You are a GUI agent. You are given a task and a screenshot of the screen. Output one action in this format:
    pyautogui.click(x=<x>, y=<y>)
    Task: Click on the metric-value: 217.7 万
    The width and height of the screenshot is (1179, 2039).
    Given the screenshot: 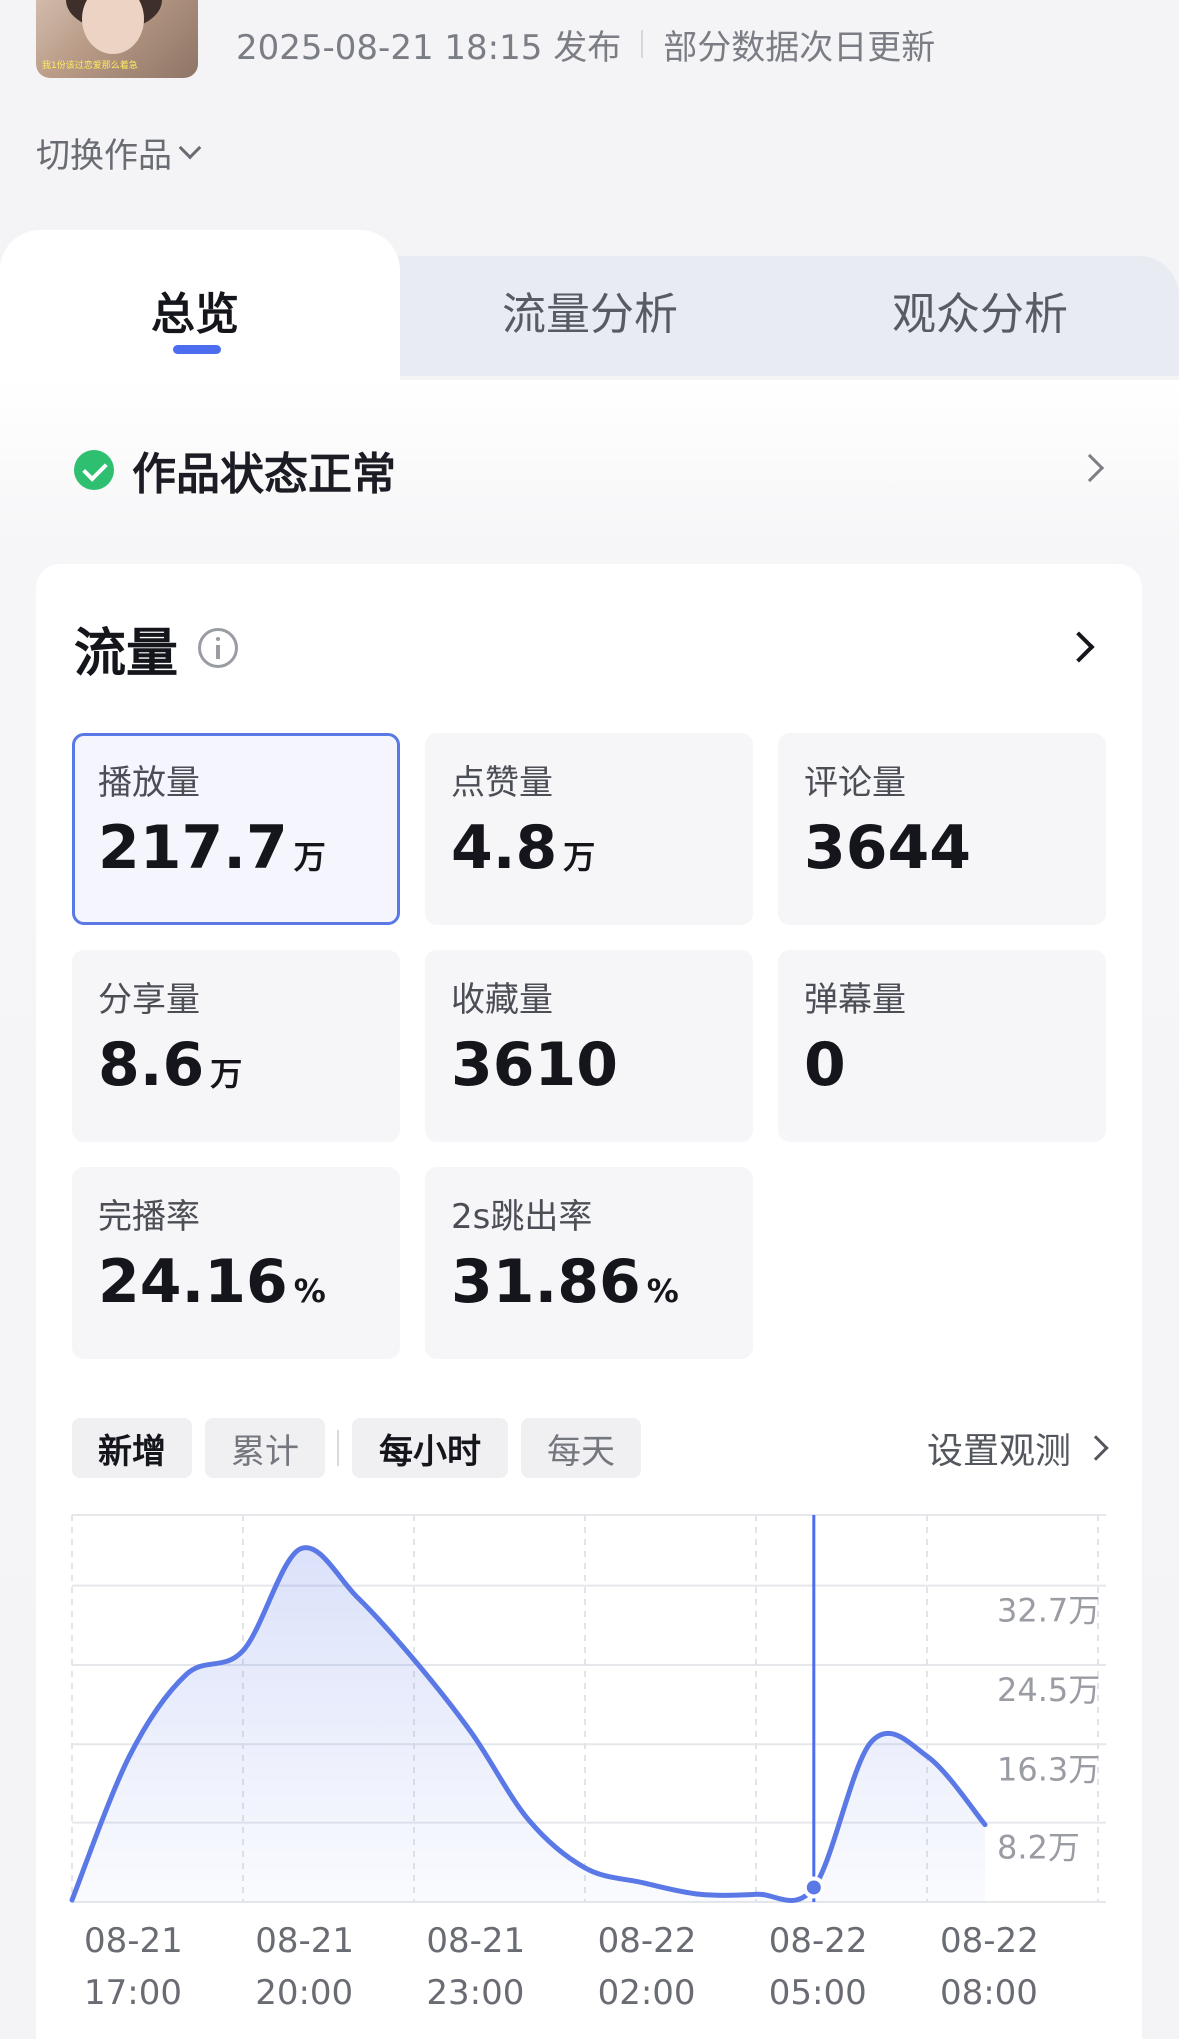 What is the action you would take?
    pyautogui.click(x=236, y=852)
    